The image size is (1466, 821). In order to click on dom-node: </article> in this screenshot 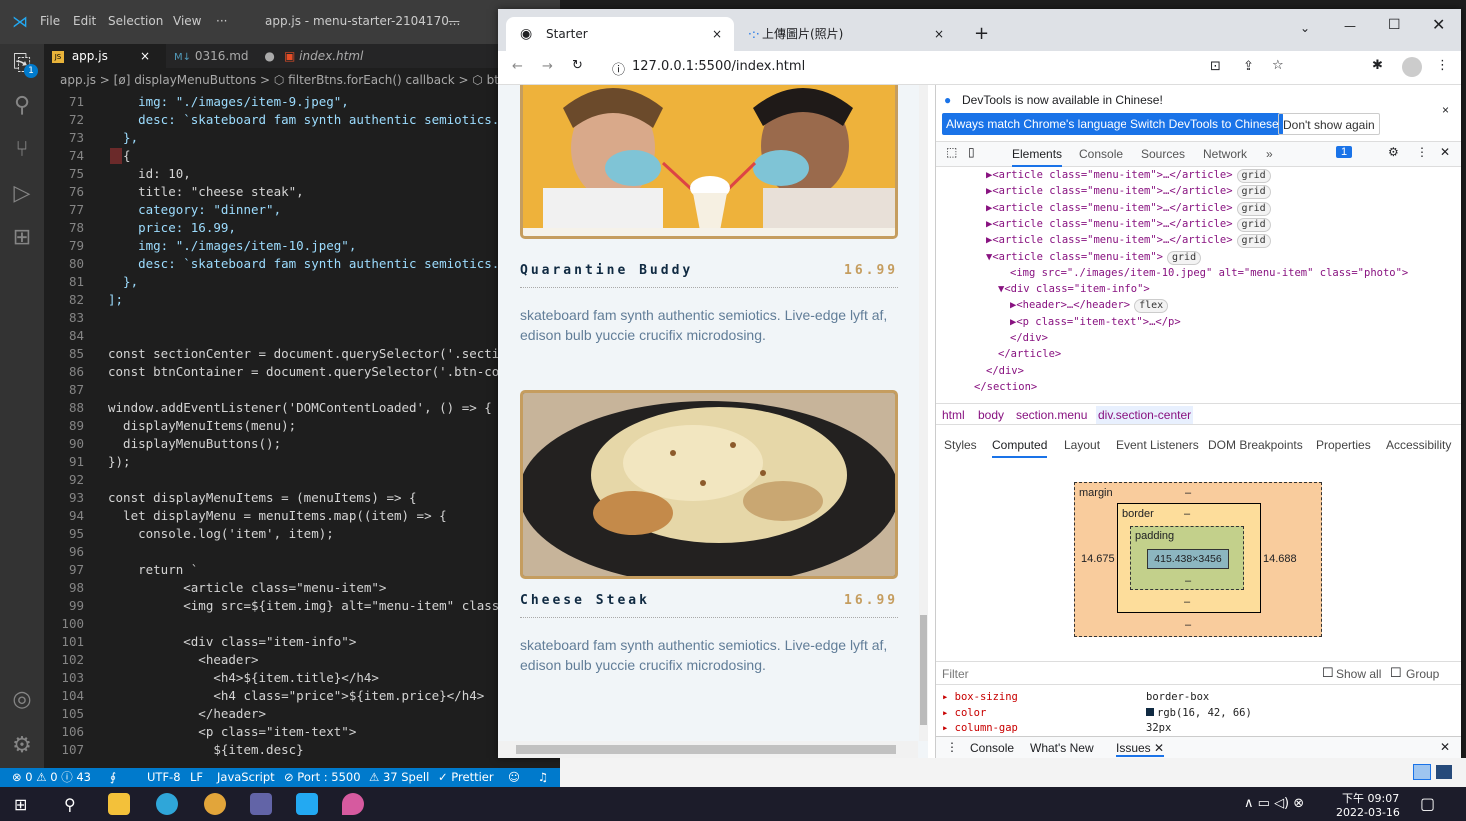, I will do `click(1029, 354)`.